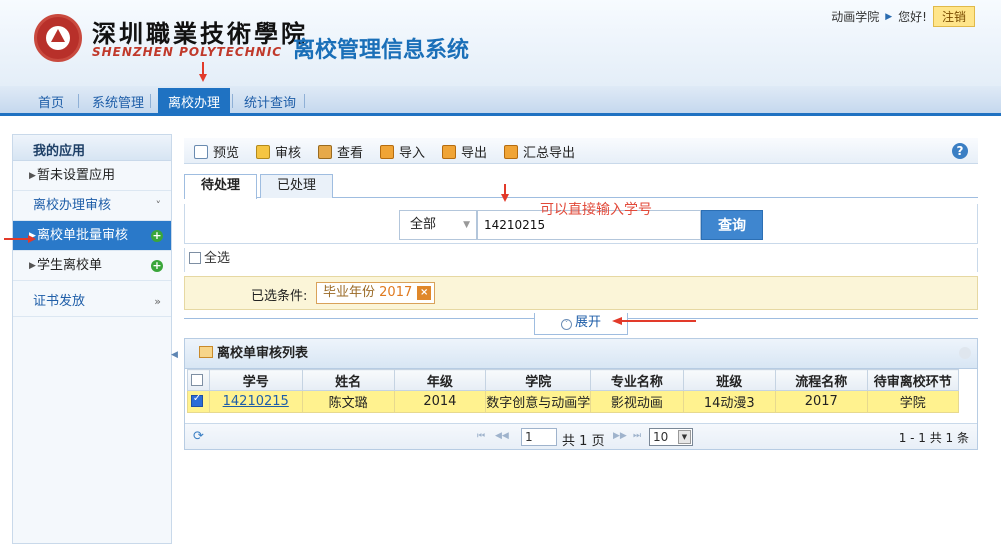 The width and height of the screenshot is (1001, 544). Describe the element at coordinates (960, 151) in the screenshot. I see `help-icon: ?` at that location.